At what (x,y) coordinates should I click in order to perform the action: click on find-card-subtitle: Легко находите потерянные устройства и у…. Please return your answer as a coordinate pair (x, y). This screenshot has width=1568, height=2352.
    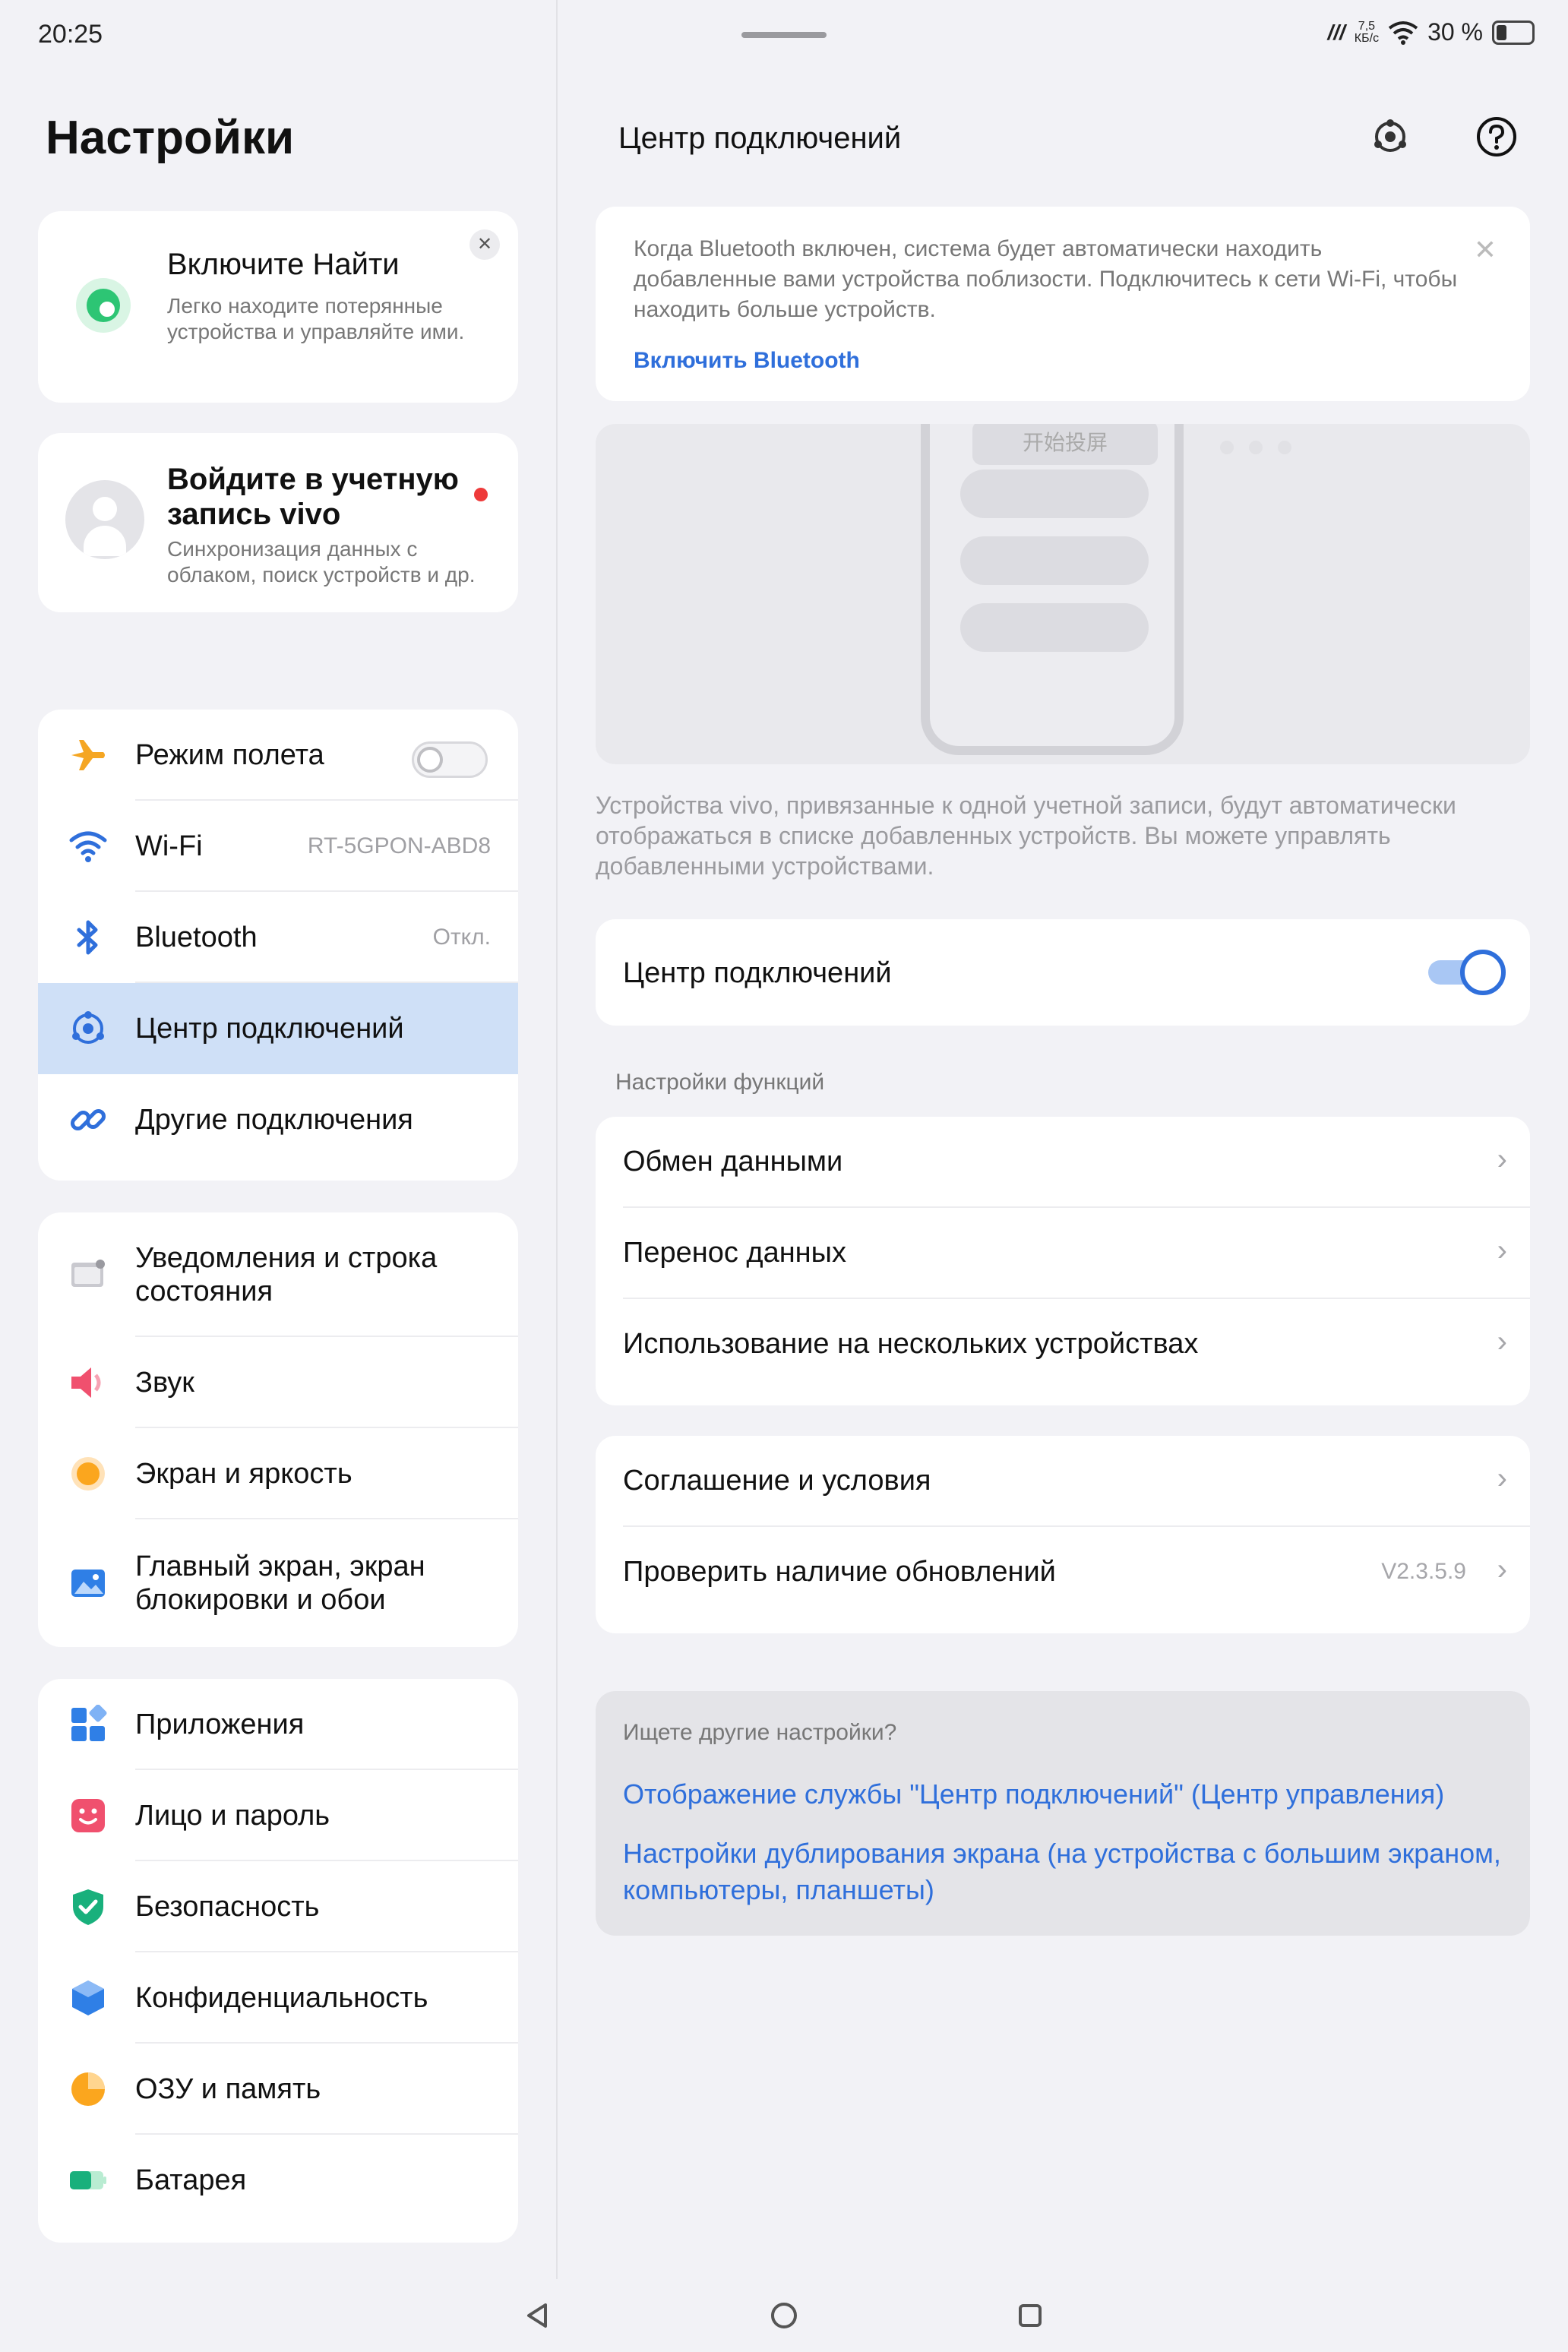
    Looking at the image, I should click on (316, 318).